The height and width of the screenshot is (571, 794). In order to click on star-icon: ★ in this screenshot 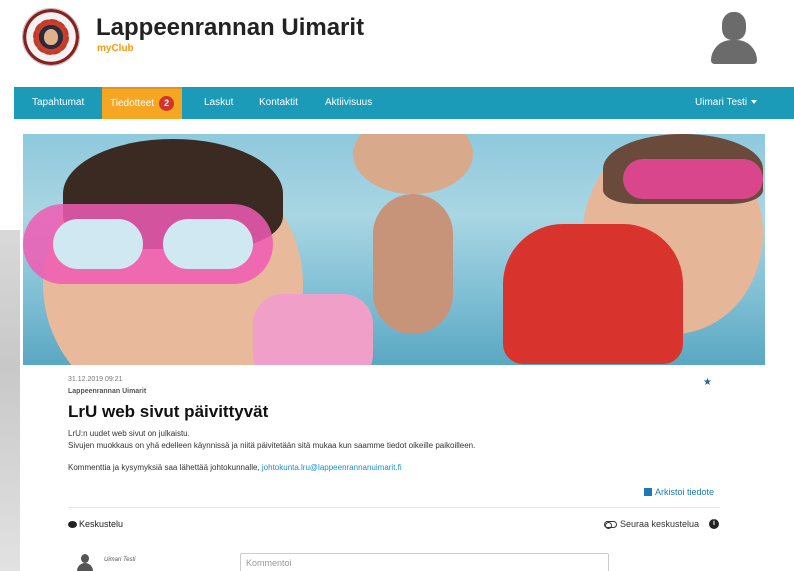, I will do `click(707, 382)`.